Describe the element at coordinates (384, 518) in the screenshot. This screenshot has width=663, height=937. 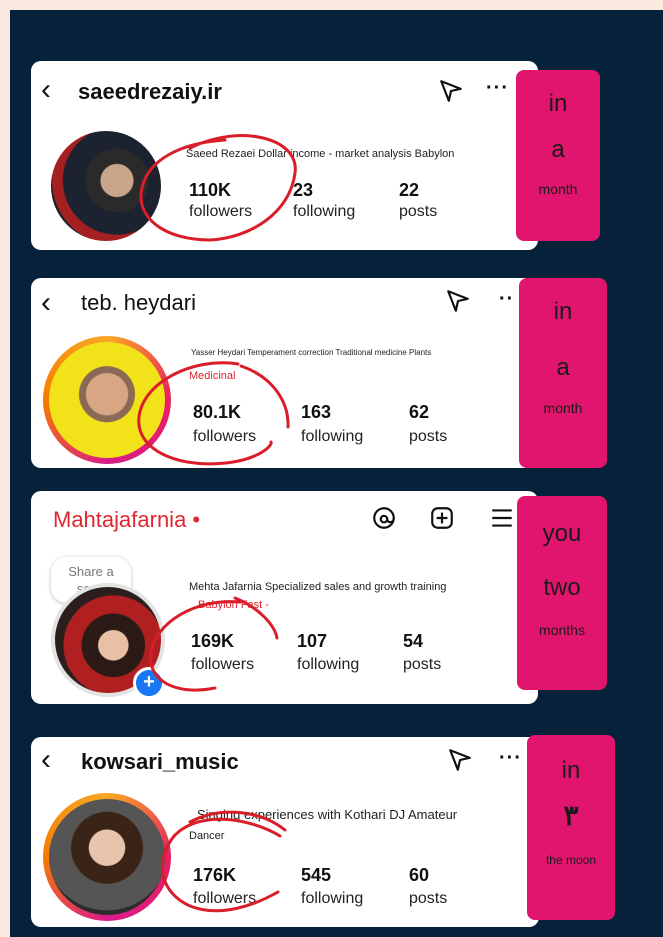
I see `threads-icon` at that location.